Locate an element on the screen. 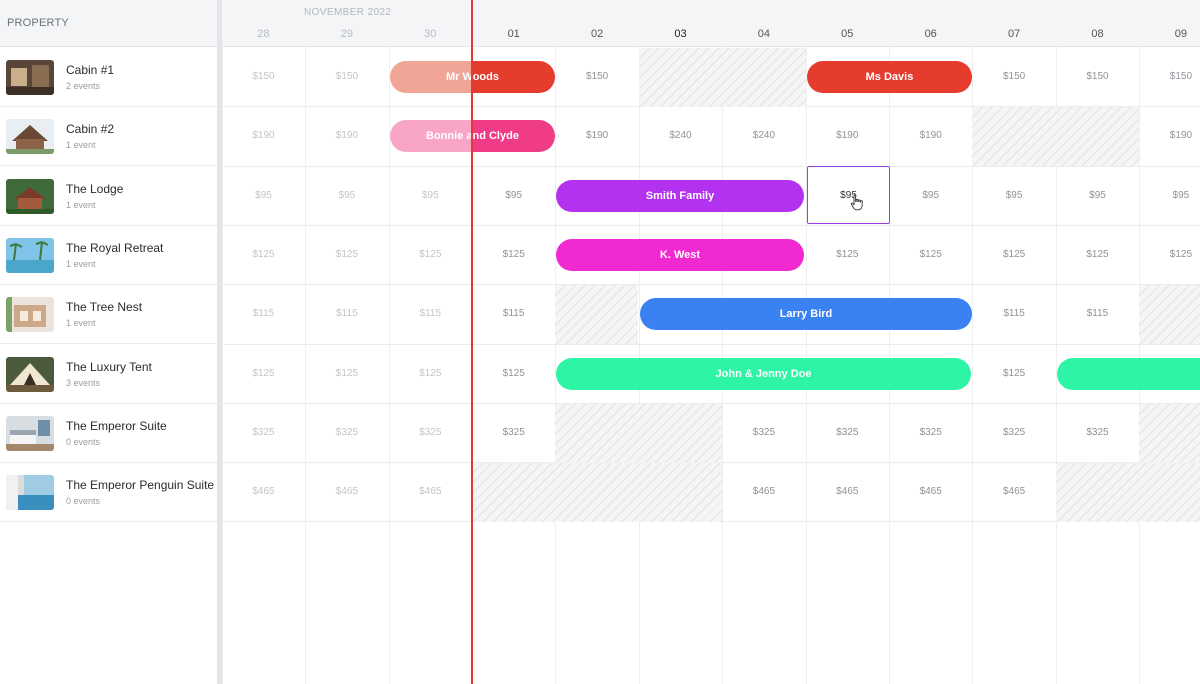  booking-bar: Ms Davis is located at coordinates (889, 77).